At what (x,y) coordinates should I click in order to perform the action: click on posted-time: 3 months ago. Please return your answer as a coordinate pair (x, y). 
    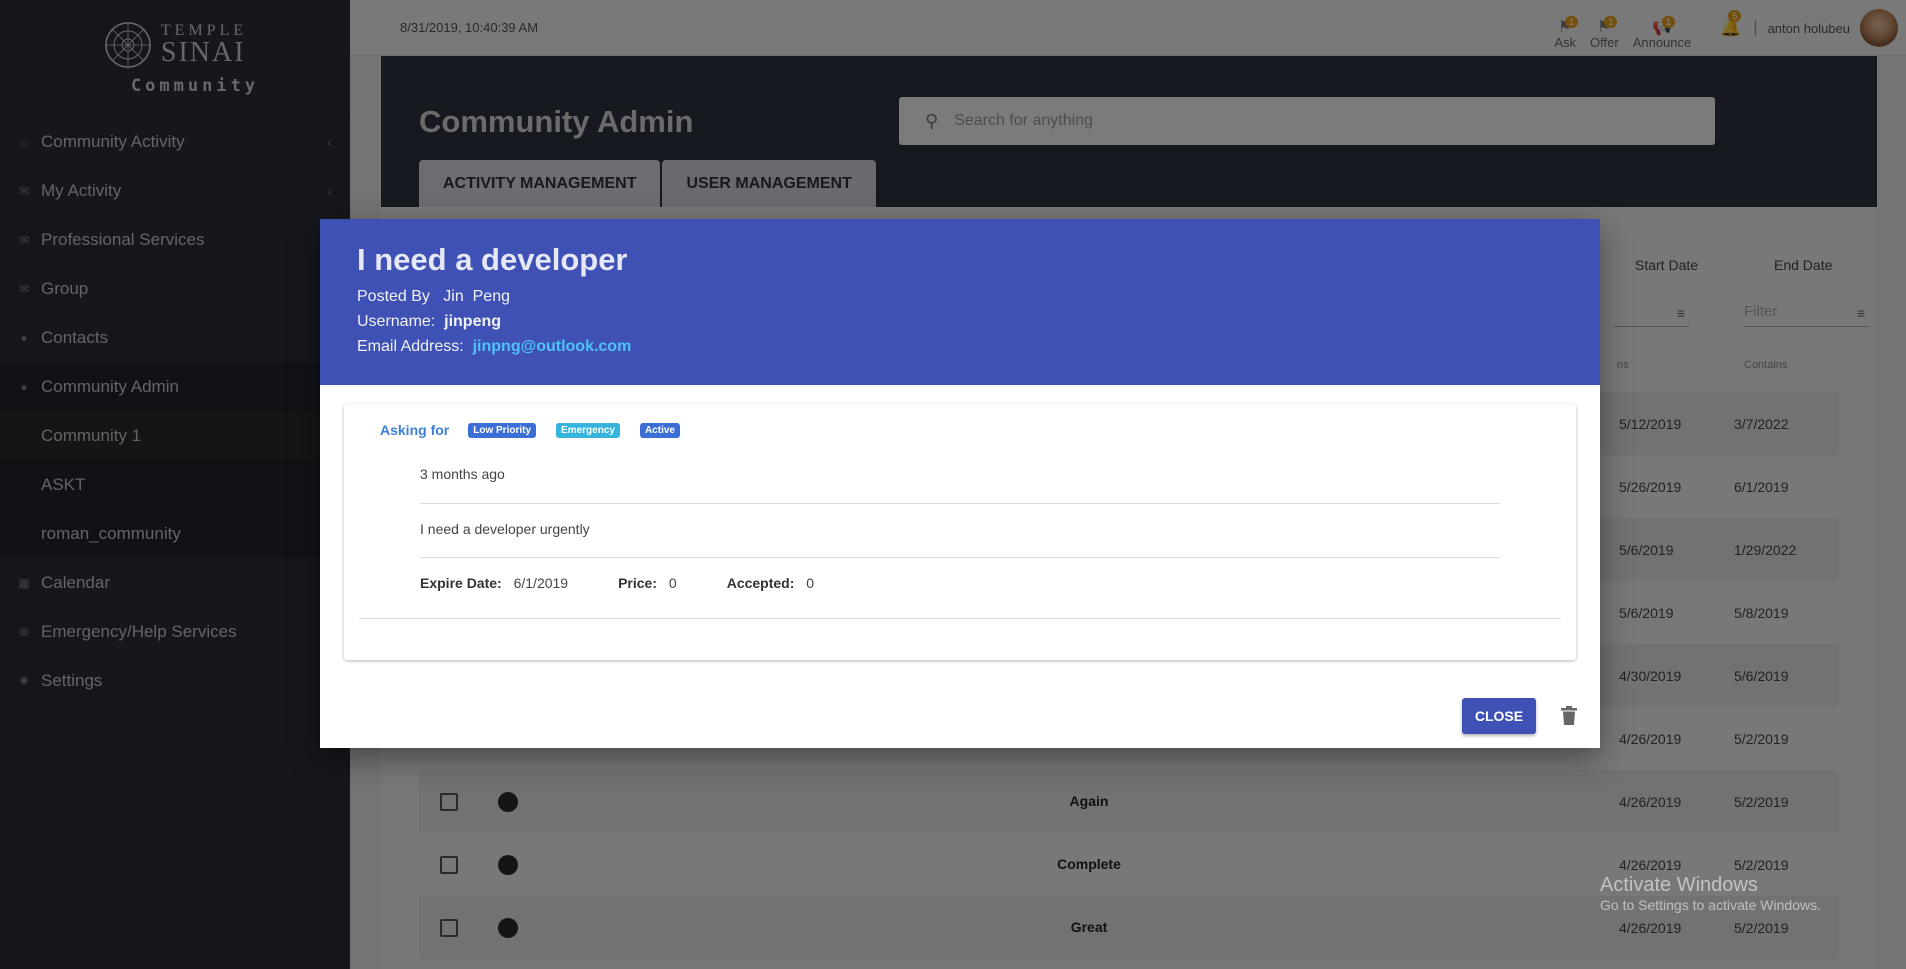
    Looking at the image, I should click on (462, 474).